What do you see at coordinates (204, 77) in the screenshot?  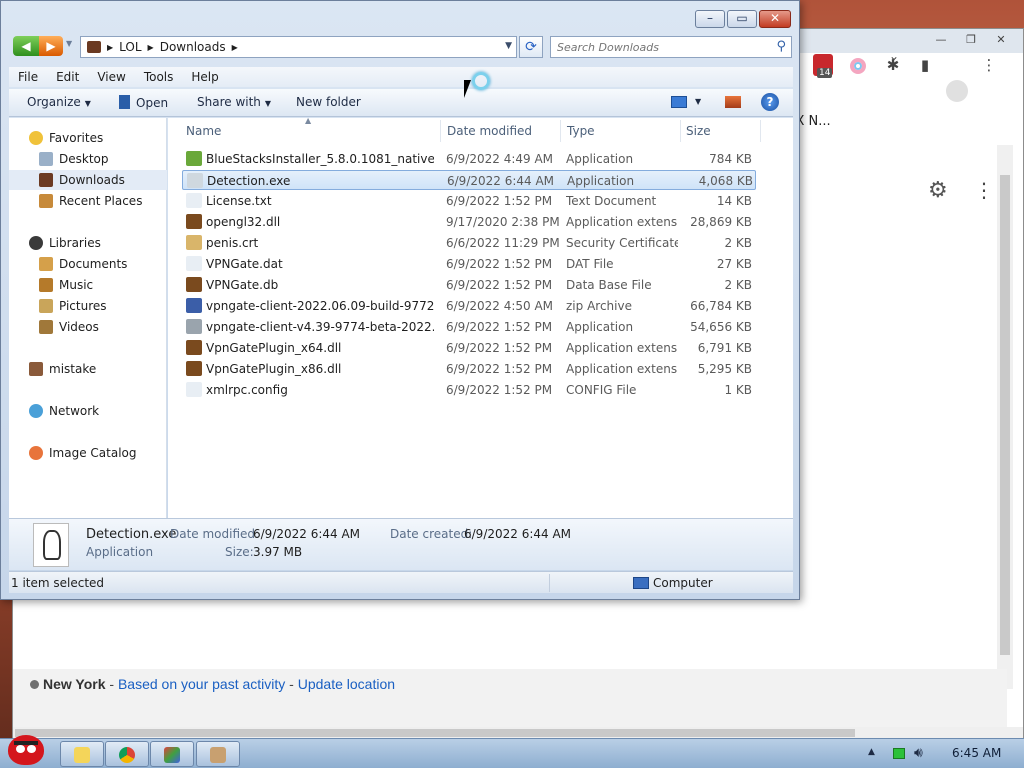 I see `menu-help: Help` at bounding box center [204, 77].